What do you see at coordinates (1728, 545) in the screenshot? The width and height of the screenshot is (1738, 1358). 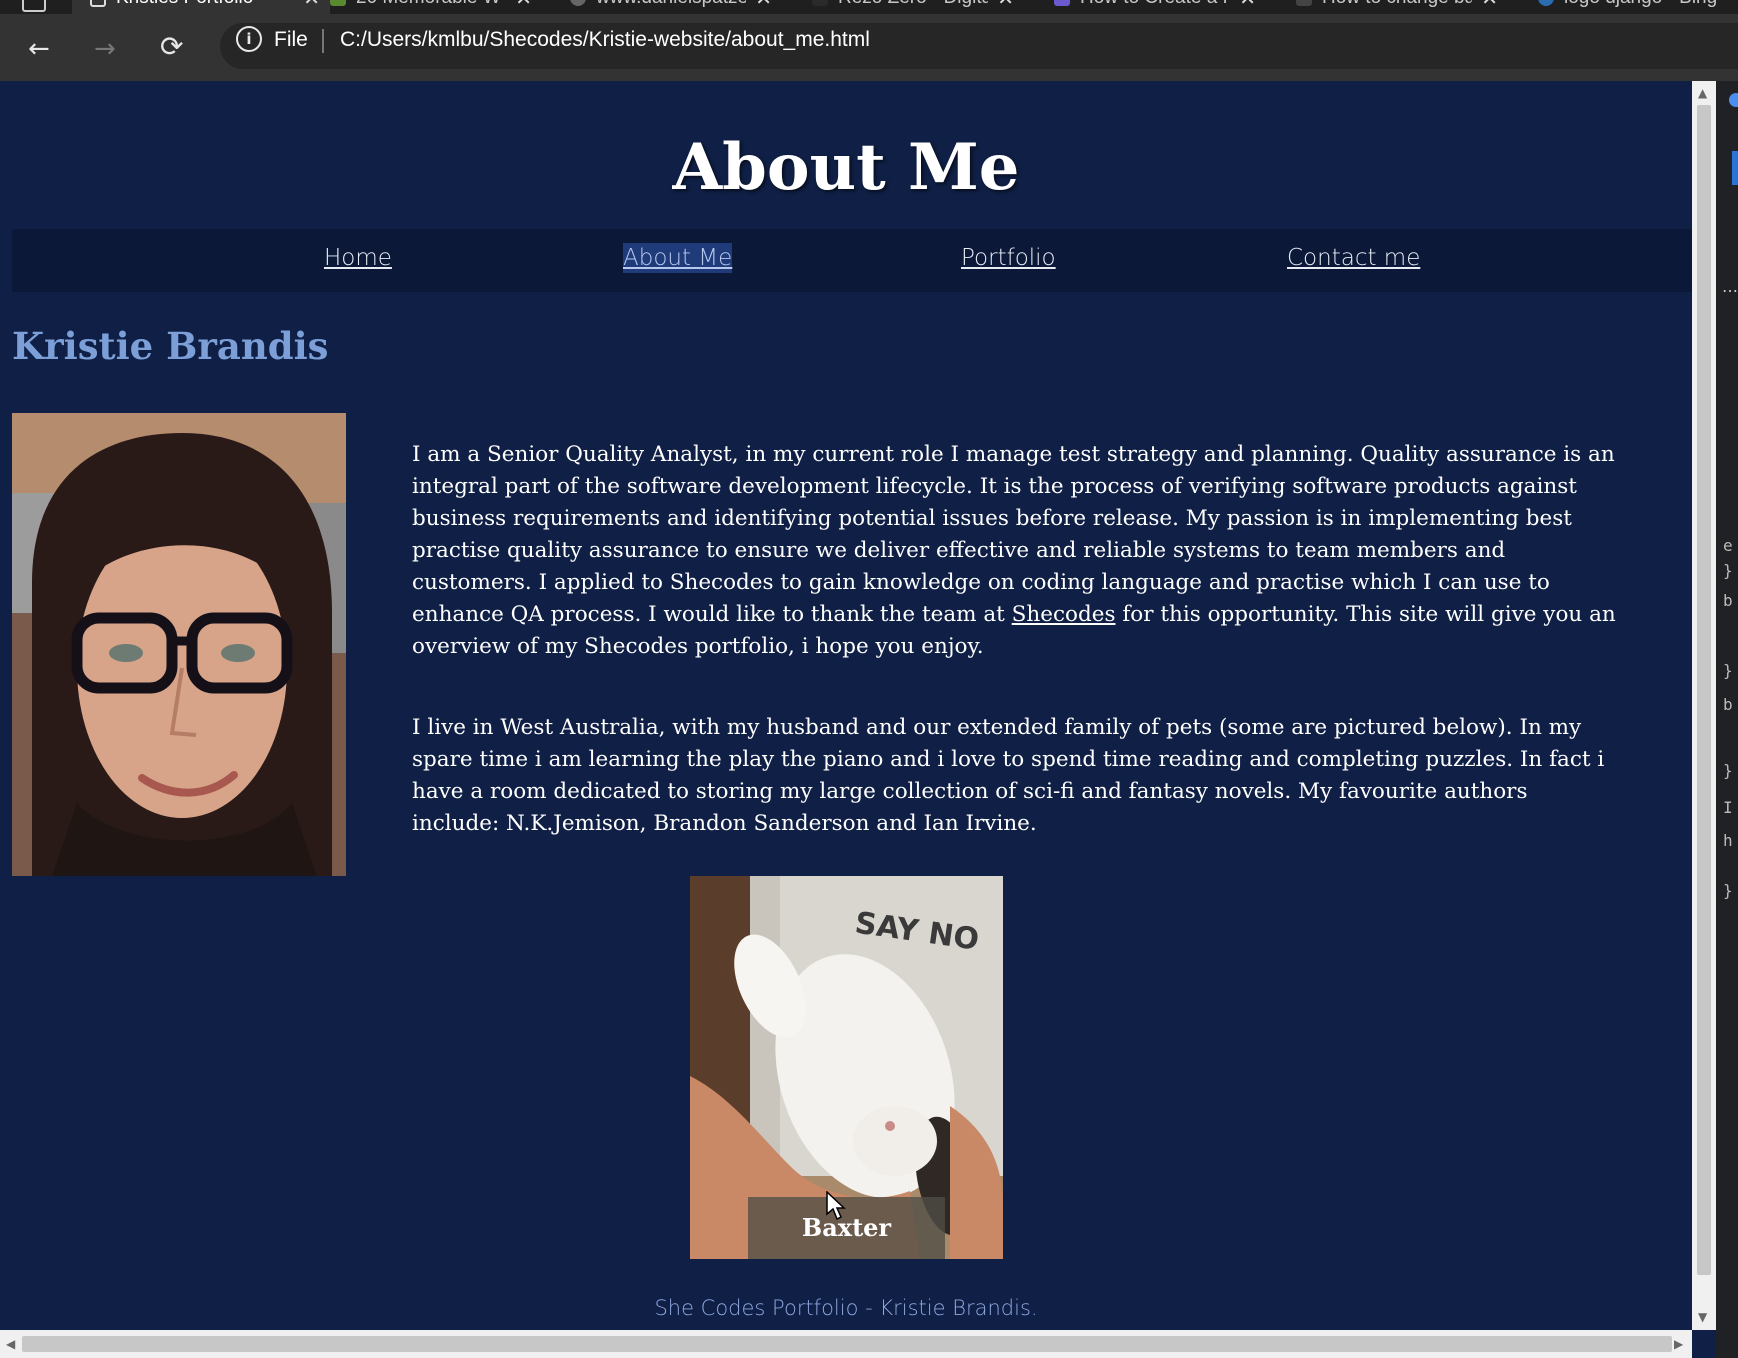 I see `devtools-code-char: e` at bounding box center [1728, 545].